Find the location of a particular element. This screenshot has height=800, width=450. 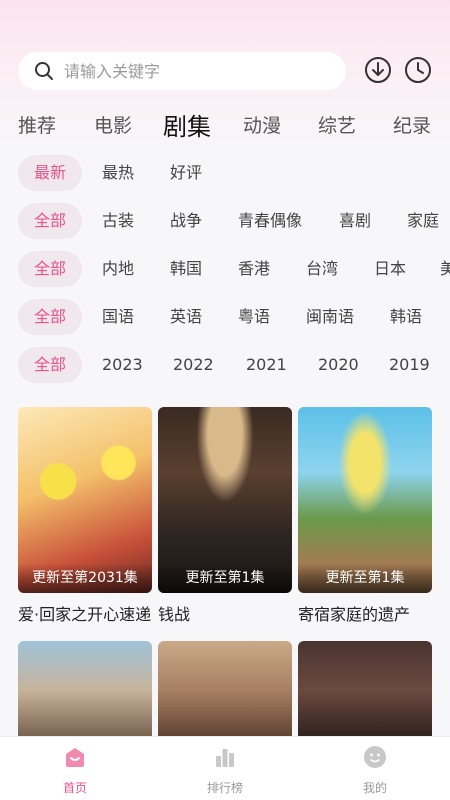

download-icon is located at coordinates (378, 70).